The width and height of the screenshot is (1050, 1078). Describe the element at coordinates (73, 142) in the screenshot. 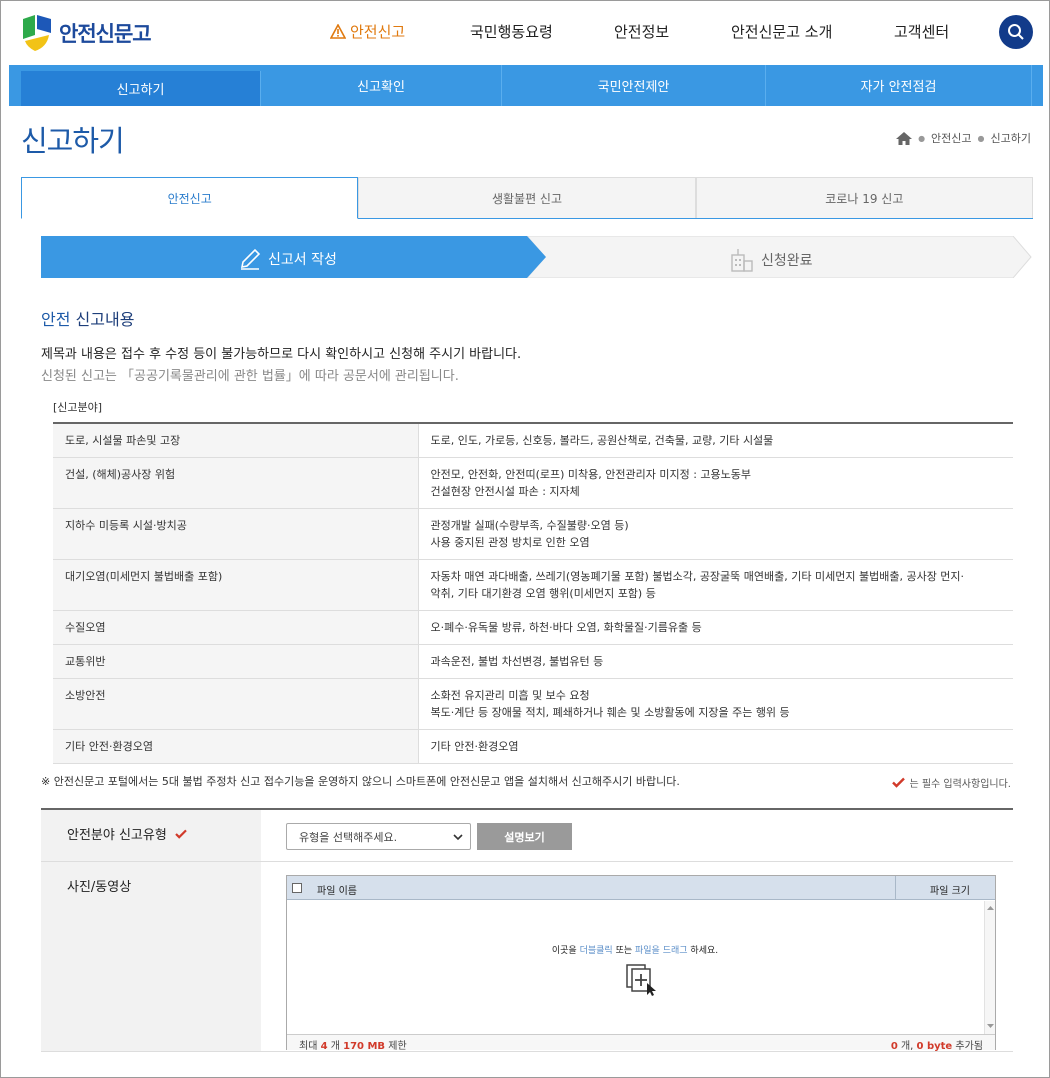

I see `page-title: 신고하기` at that location.